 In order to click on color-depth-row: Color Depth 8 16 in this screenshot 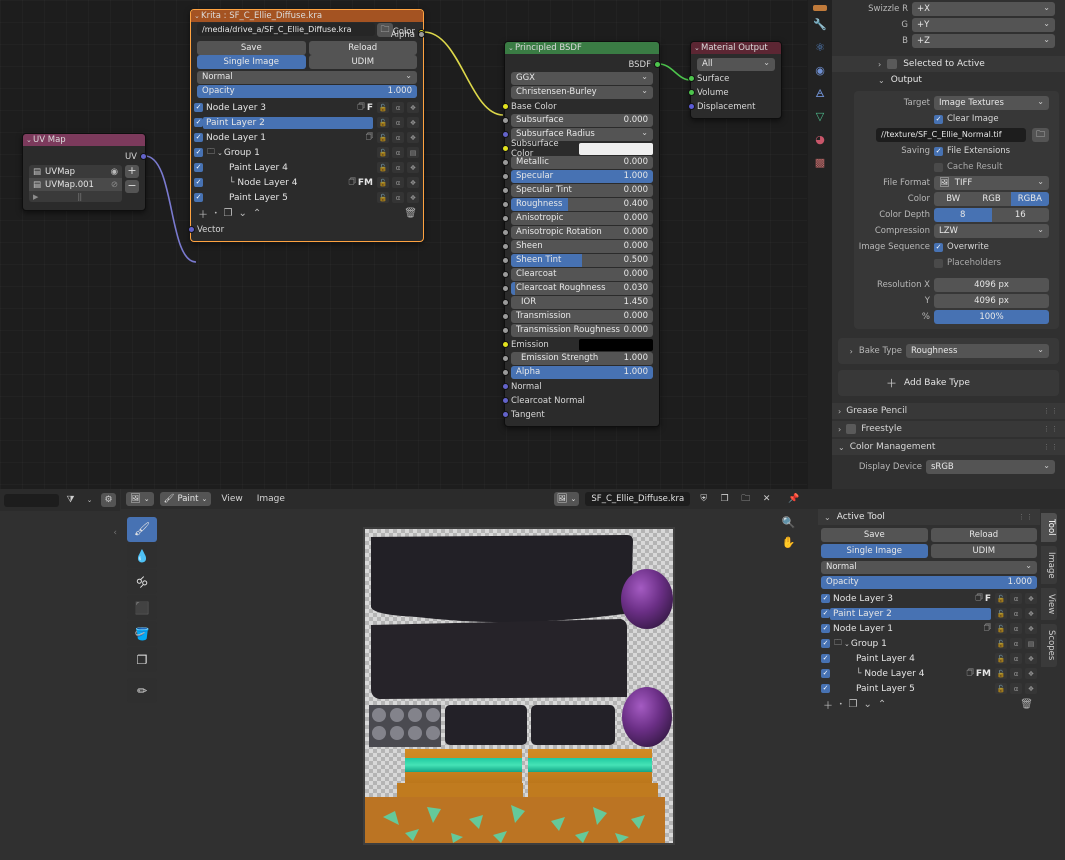, I will do `click(953, 215)`.